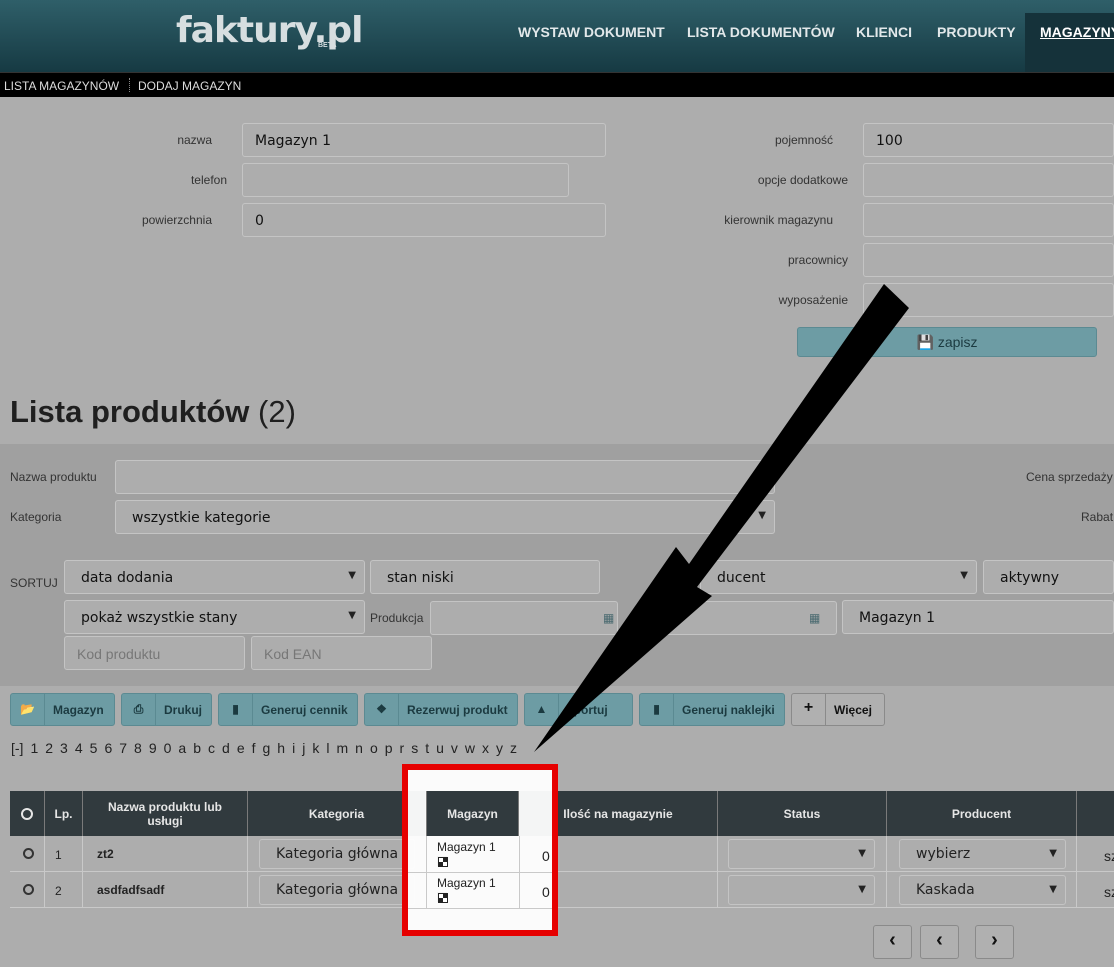 Image resolution: width=1114 pixels, height=967 pixels. I want to click on prev-page-button: ‹, so click(939, 942).